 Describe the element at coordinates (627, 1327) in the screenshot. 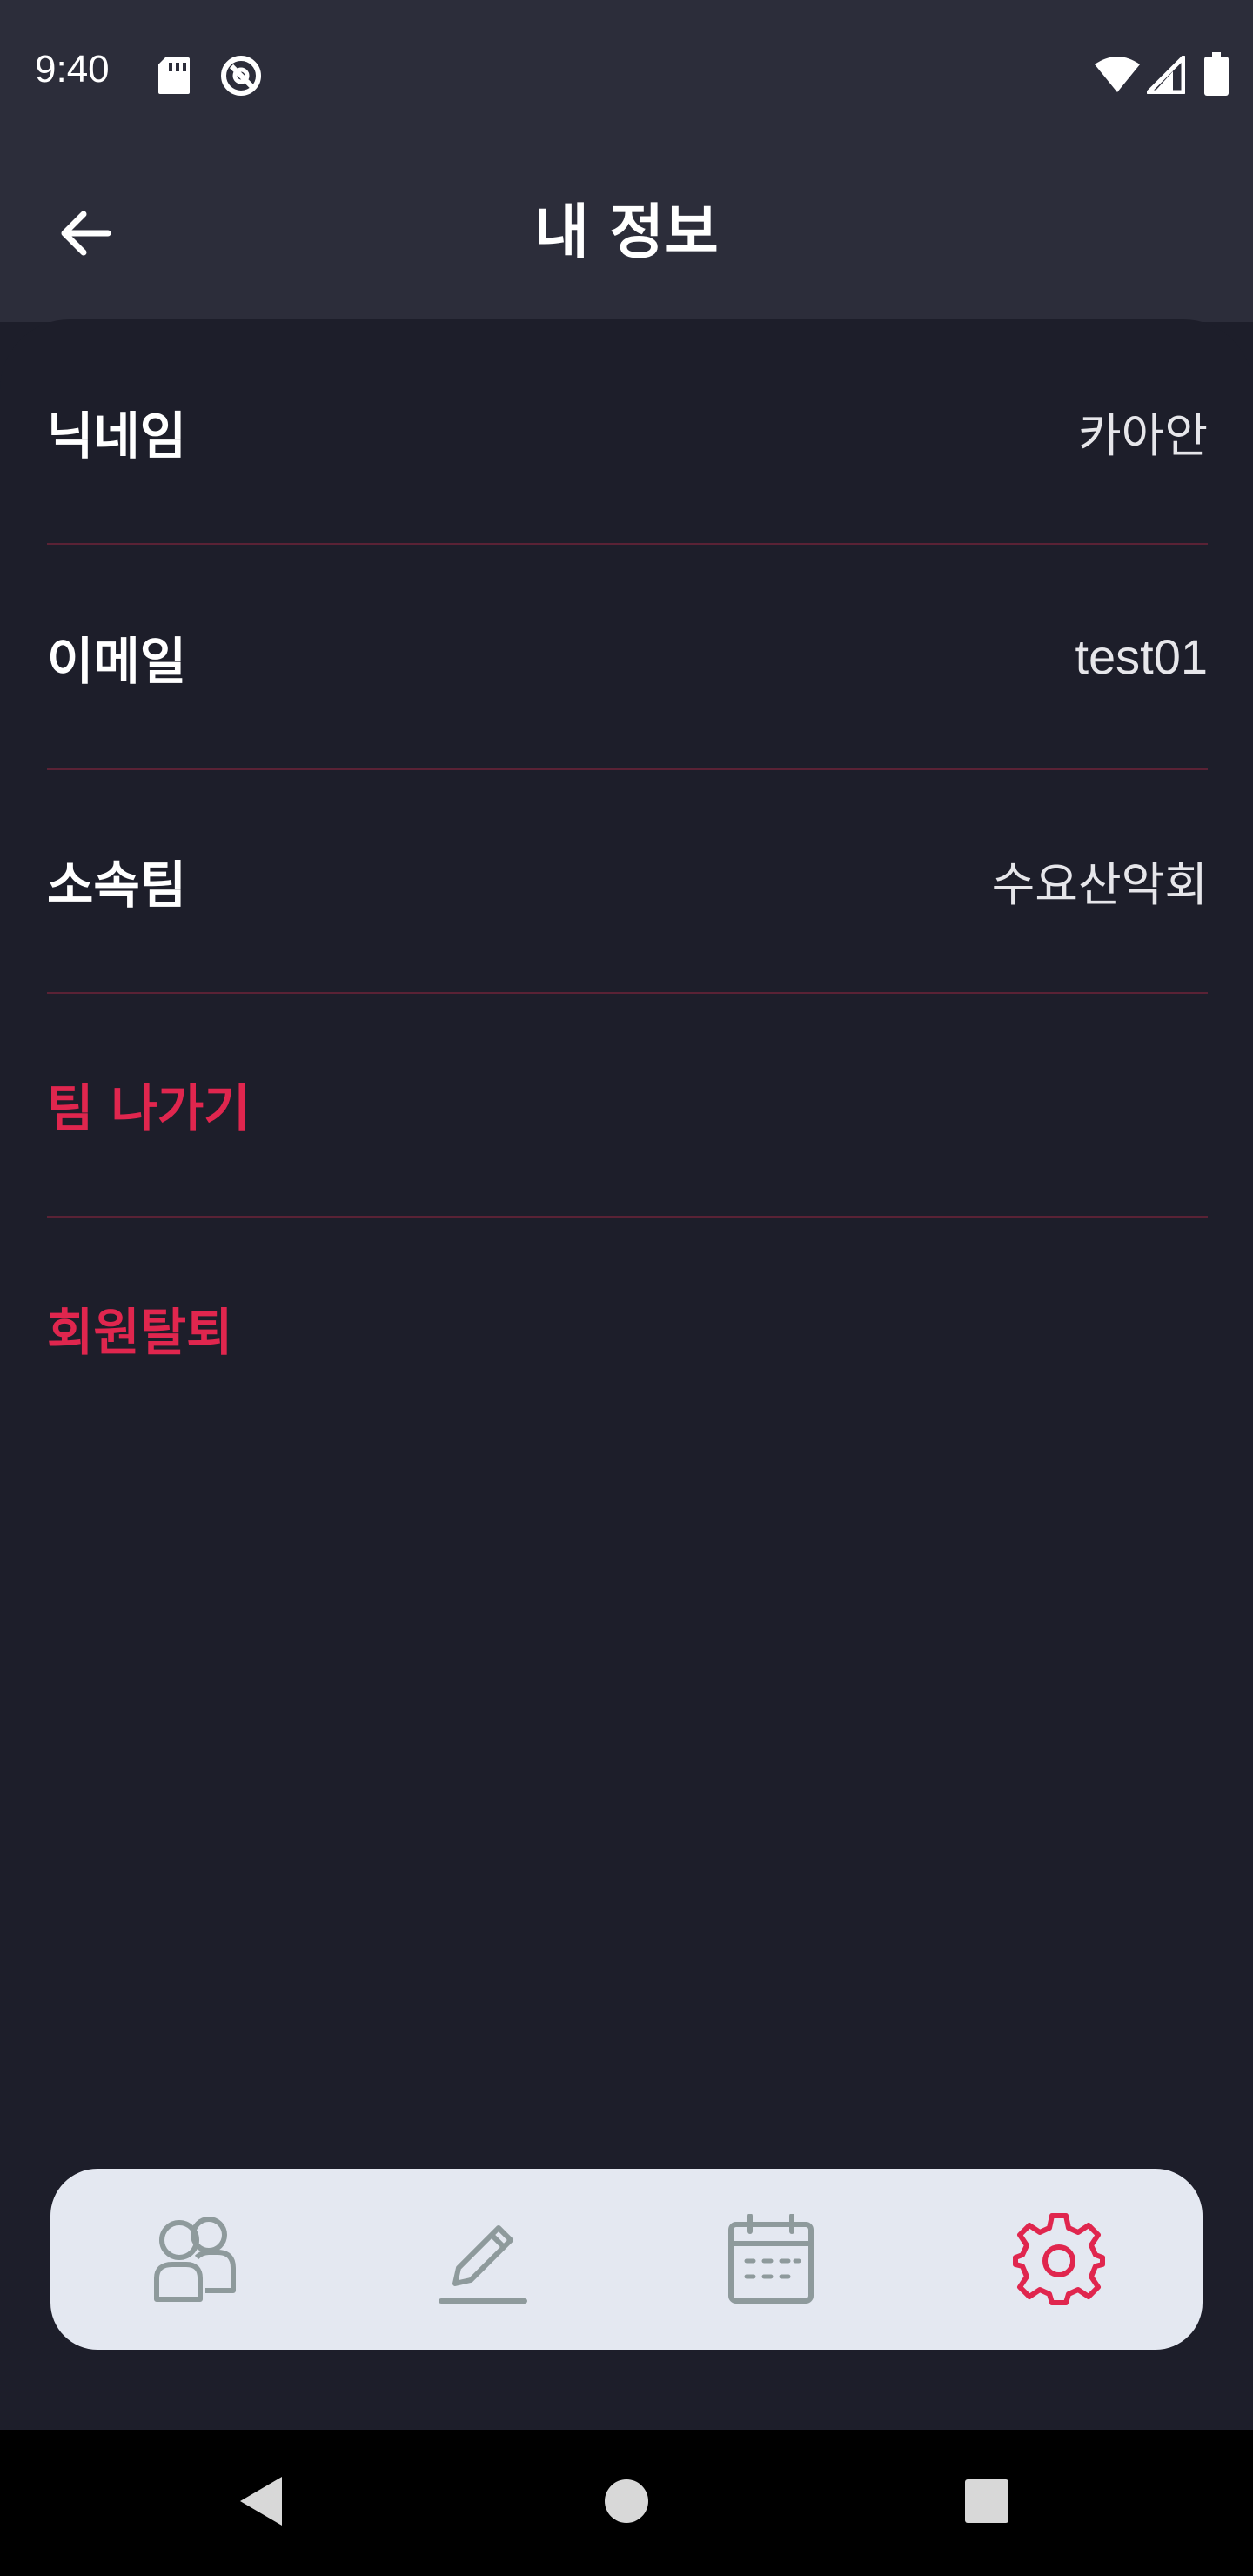

I see `withdraw-row: 회원탈퇴` at that location.